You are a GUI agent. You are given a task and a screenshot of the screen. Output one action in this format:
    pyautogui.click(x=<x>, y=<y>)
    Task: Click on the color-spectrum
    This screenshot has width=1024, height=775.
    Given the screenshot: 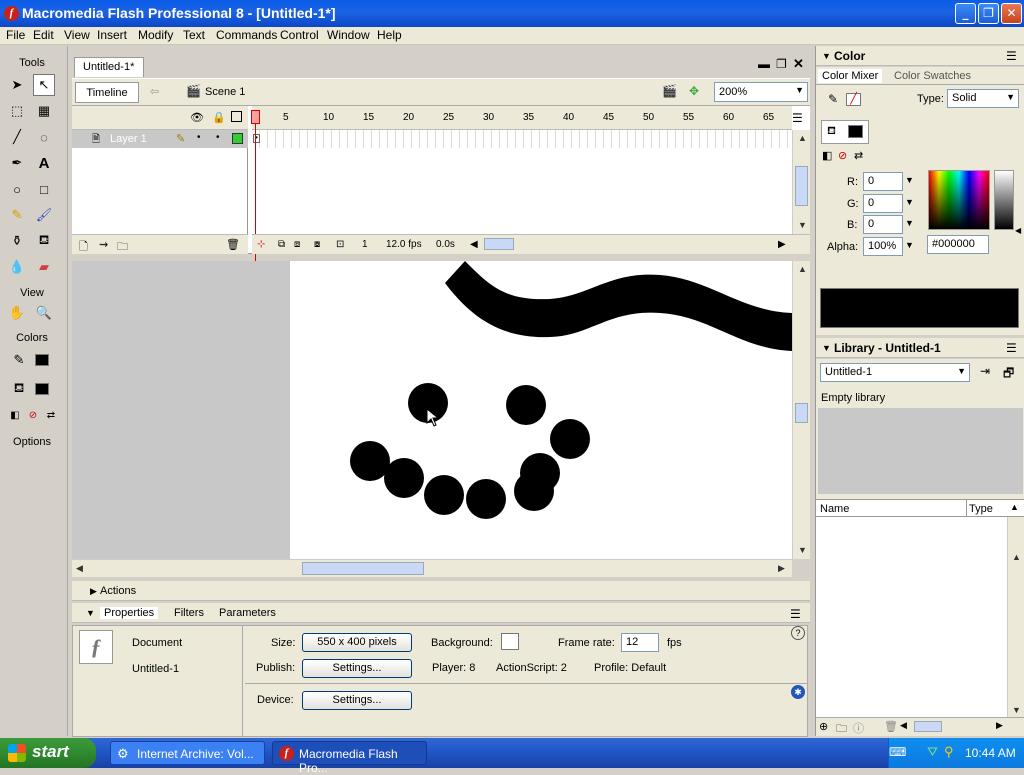 What is the action you would take?
    pyautogui.click(x=959, y=200)
    